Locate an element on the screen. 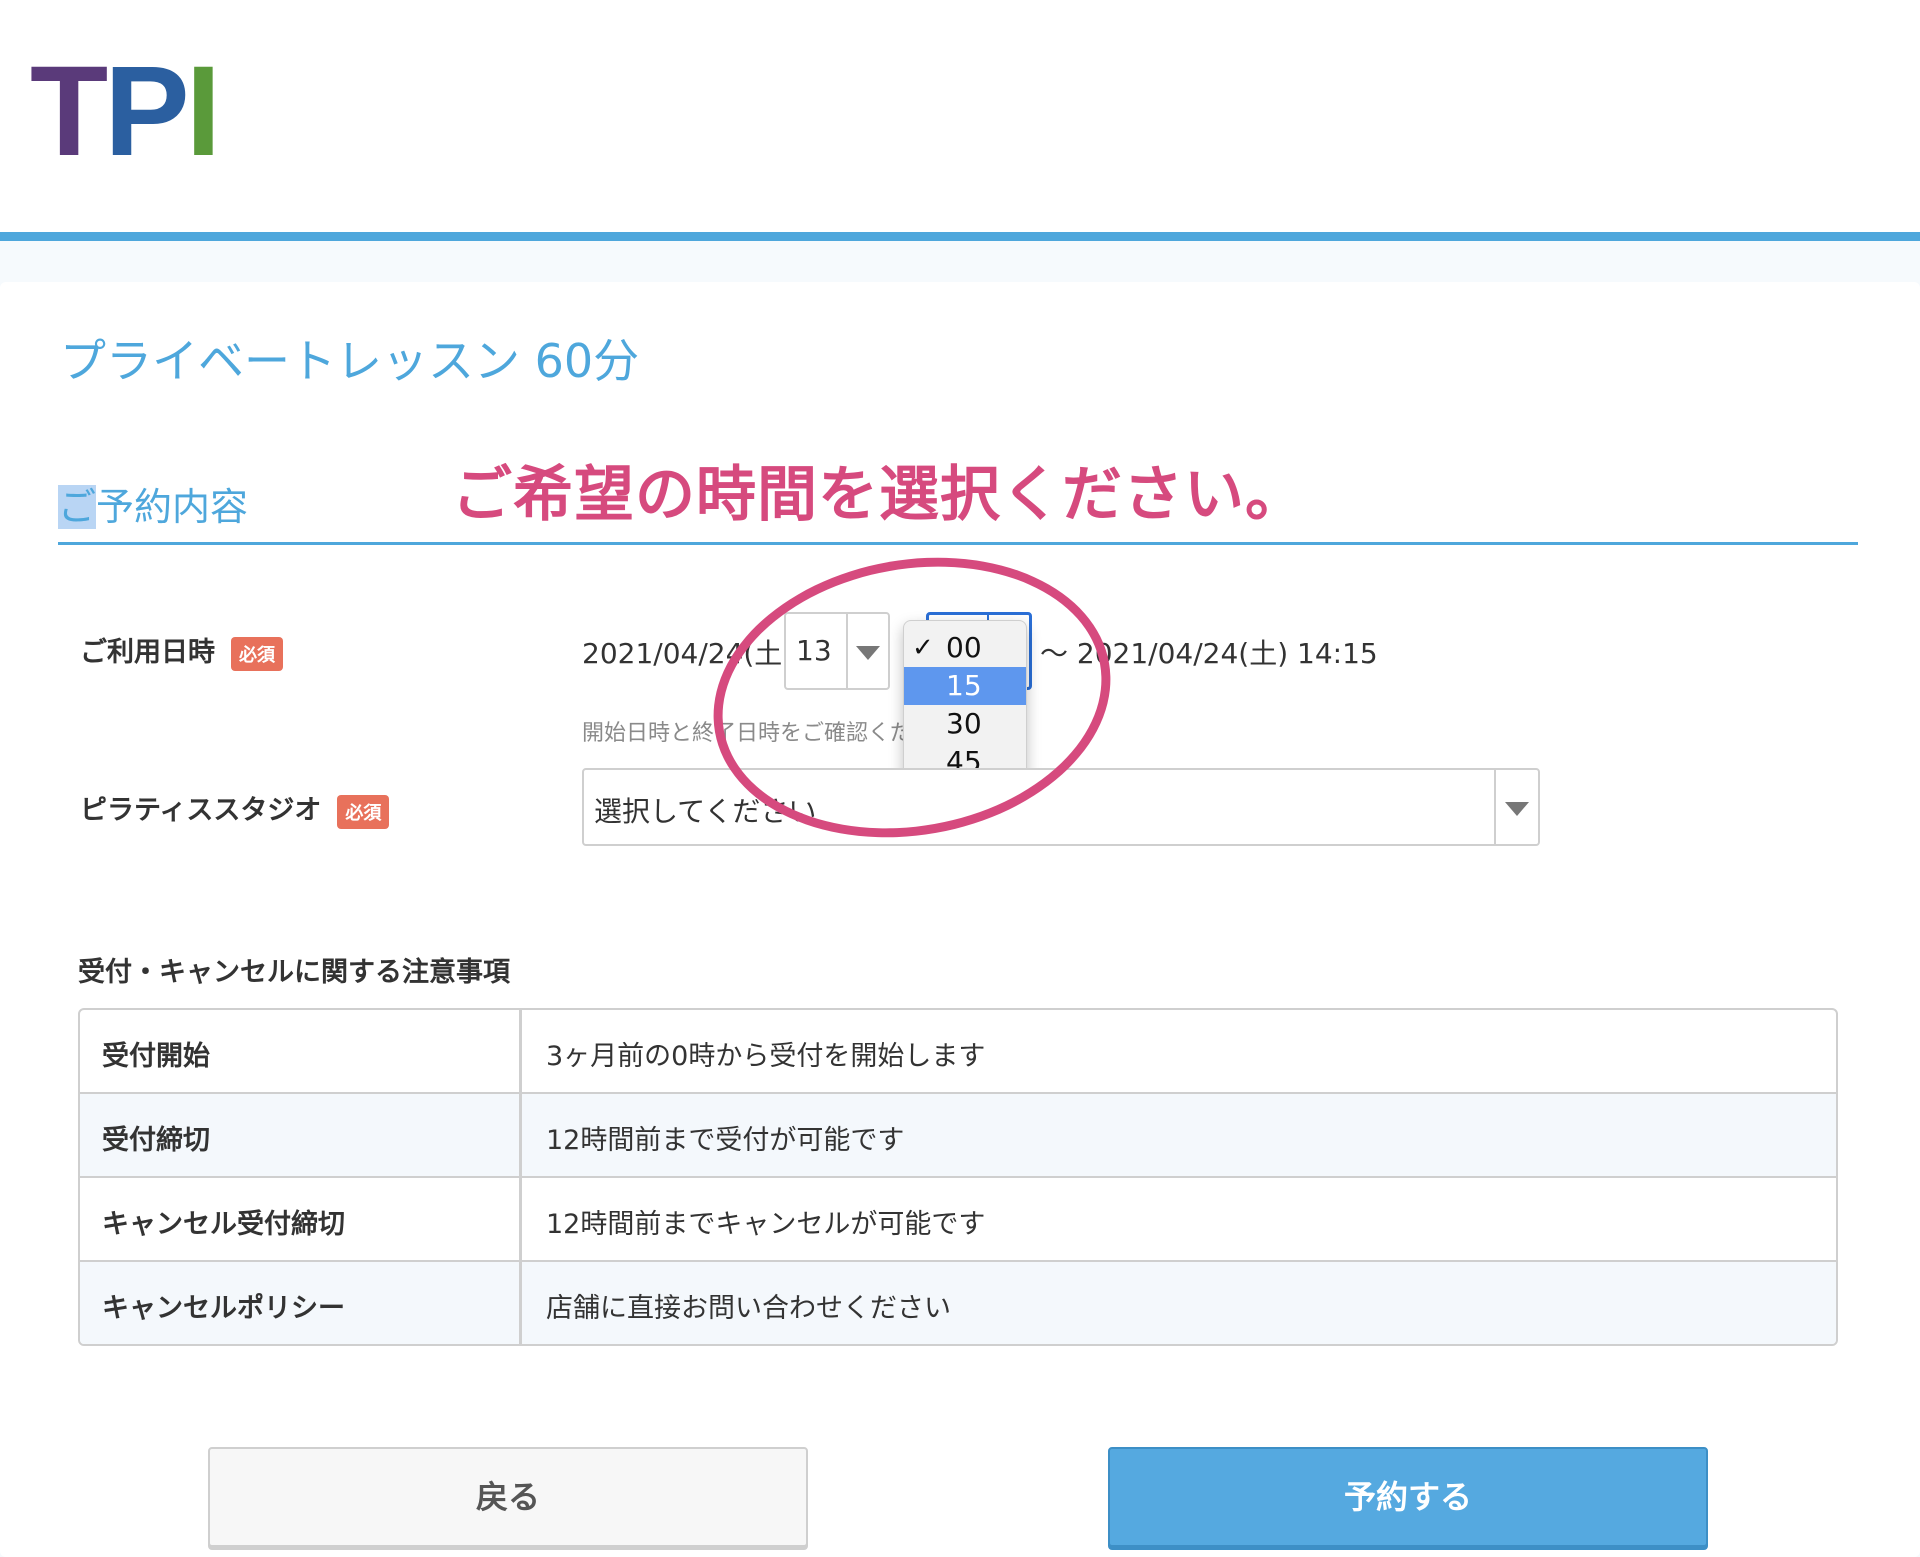 Image resolution: width=1920 pixels, height=1557 pixels. section-divider is located at coordinates (958, 543).